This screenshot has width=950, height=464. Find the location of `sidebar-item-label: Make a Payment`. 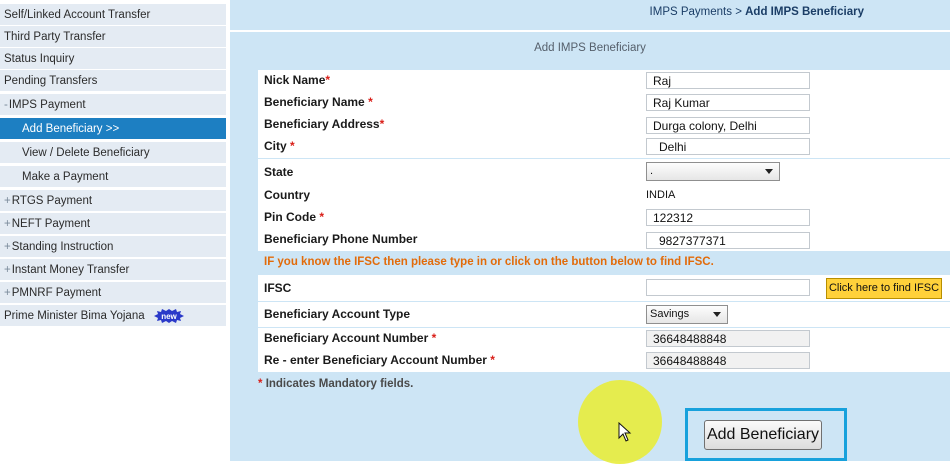

sidebar-item-label: Make a Payment is located at coordinates (65, 177).